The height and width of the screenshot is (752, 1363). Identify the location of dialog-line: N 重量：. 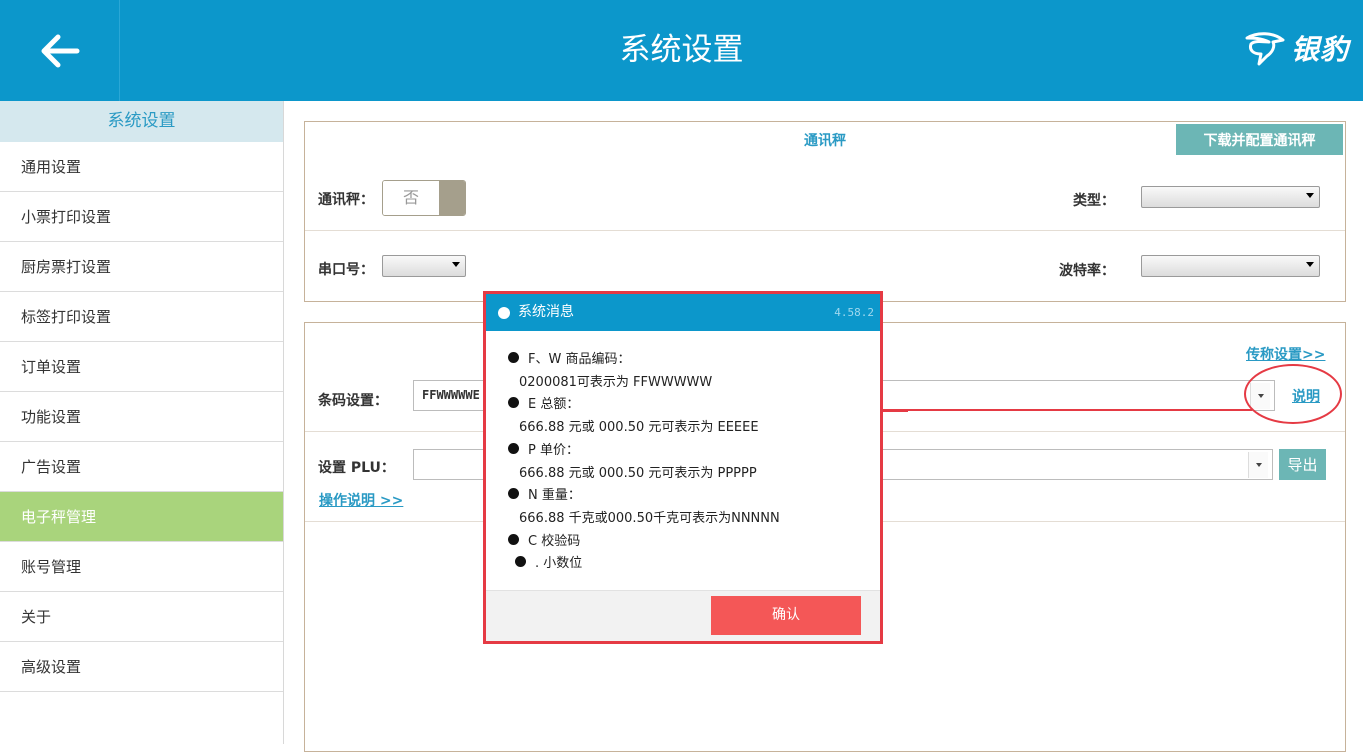
(554, 495).